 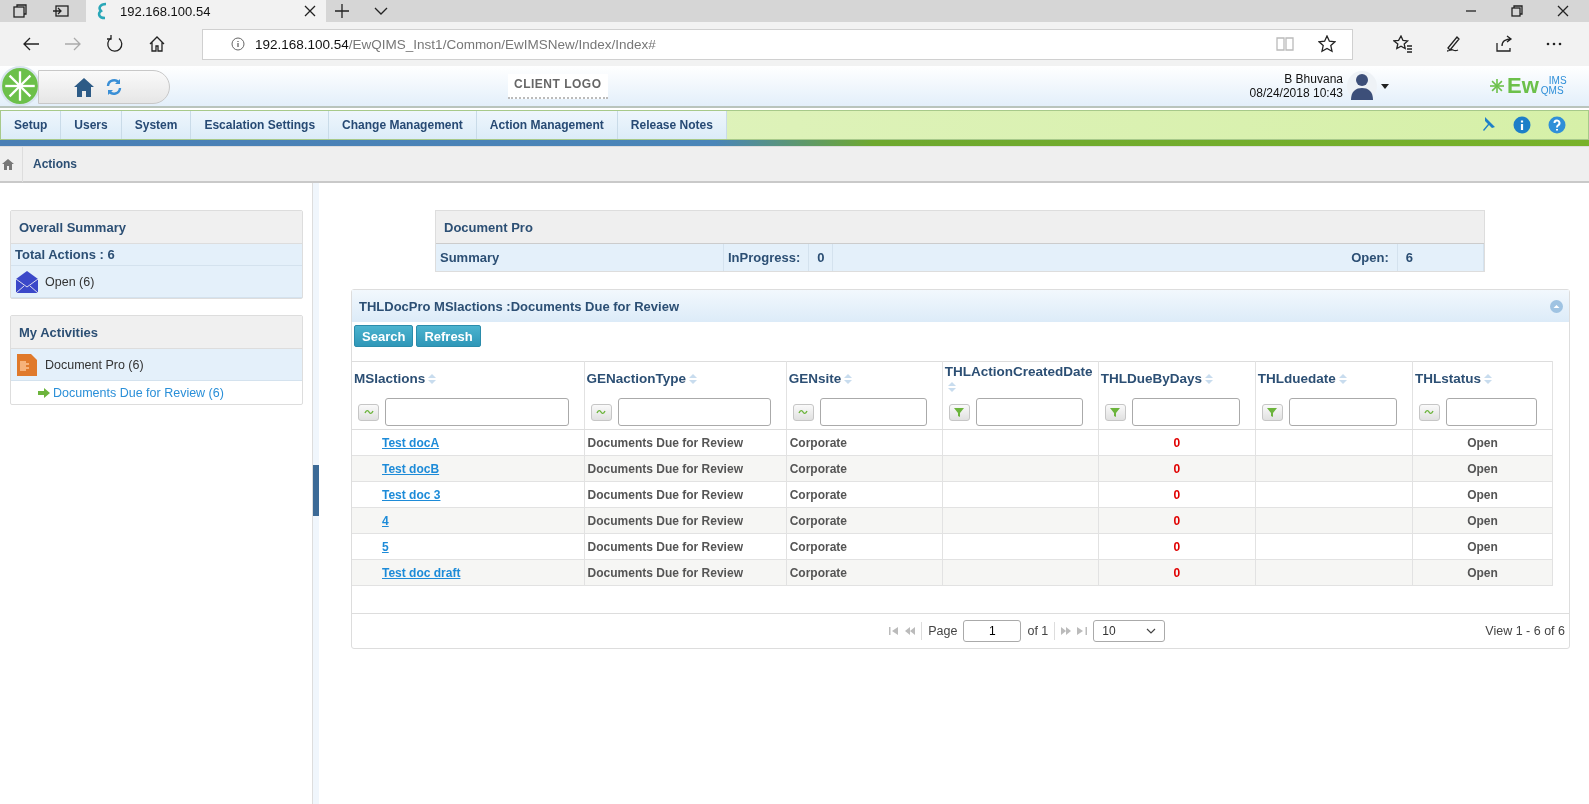 I want to click on table-cell: 0, so click(x=1177, y=494).